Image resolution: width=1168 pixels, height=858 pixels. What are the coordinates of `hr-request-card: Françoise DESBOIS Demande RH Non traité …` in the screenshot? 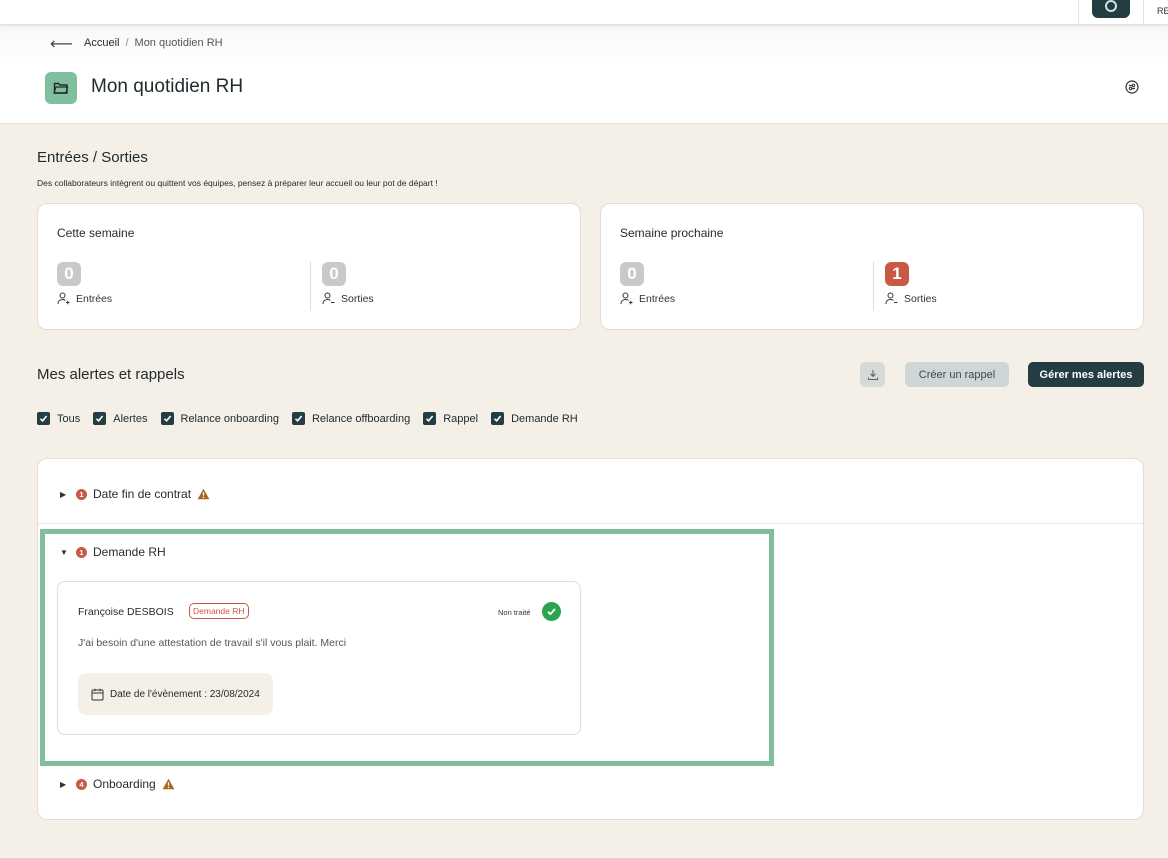 It's located at (319, 658).